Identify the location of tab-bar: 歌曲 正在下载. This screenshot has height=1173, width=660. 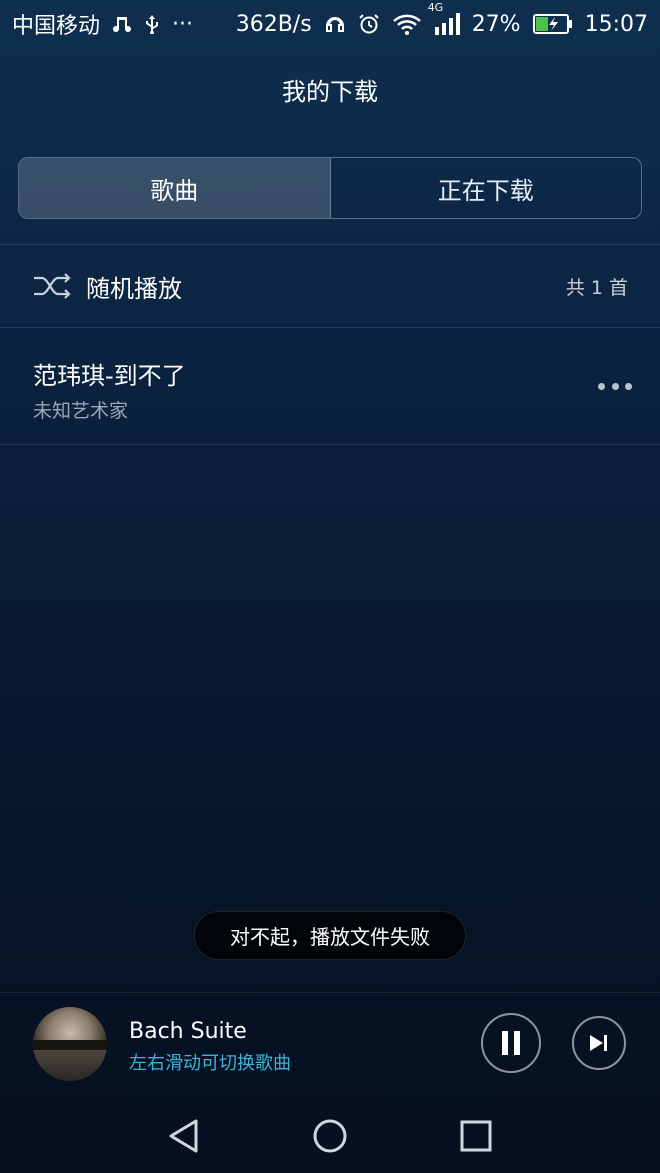
(330, 188).